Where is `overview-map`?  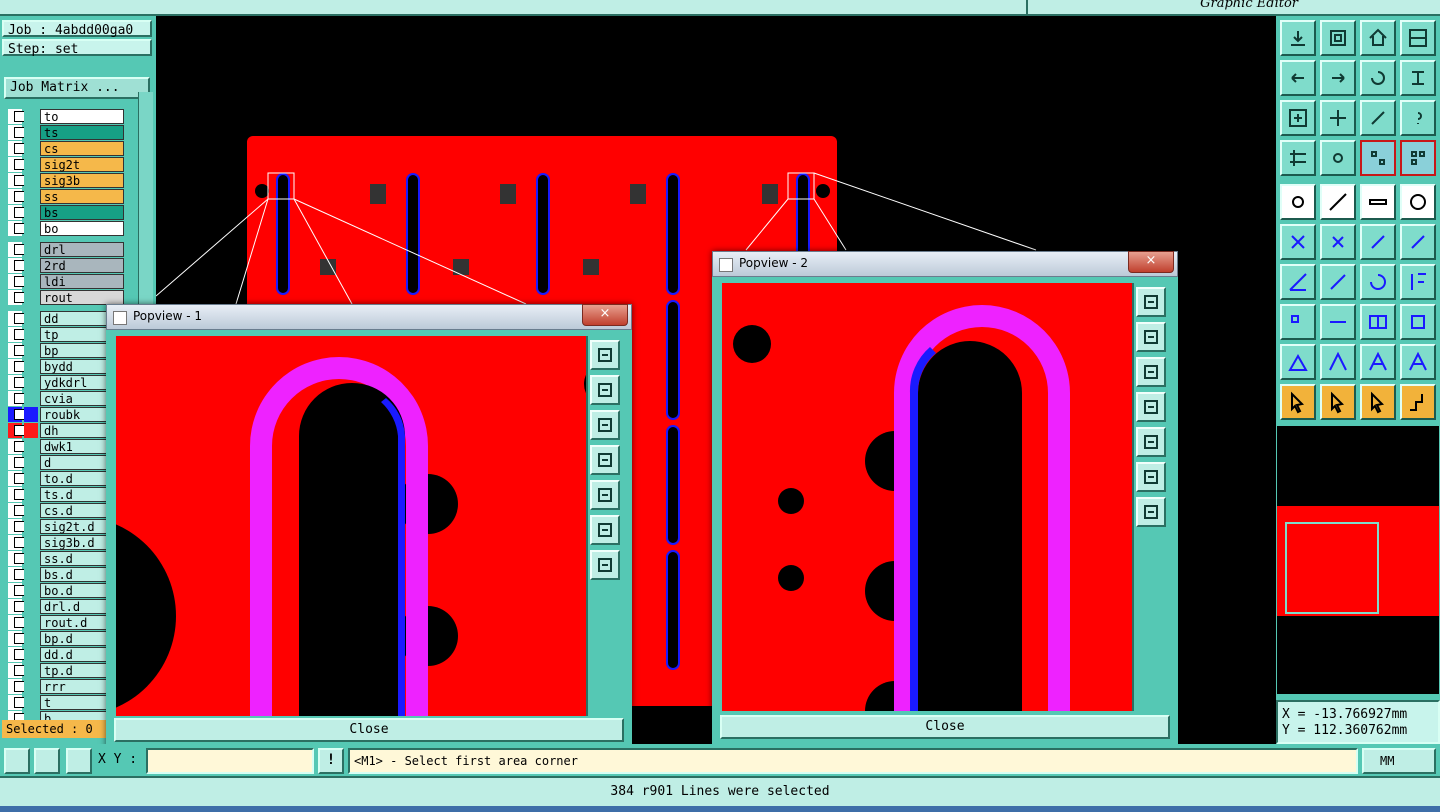 overview-map is located at coordinates (1358, 560).